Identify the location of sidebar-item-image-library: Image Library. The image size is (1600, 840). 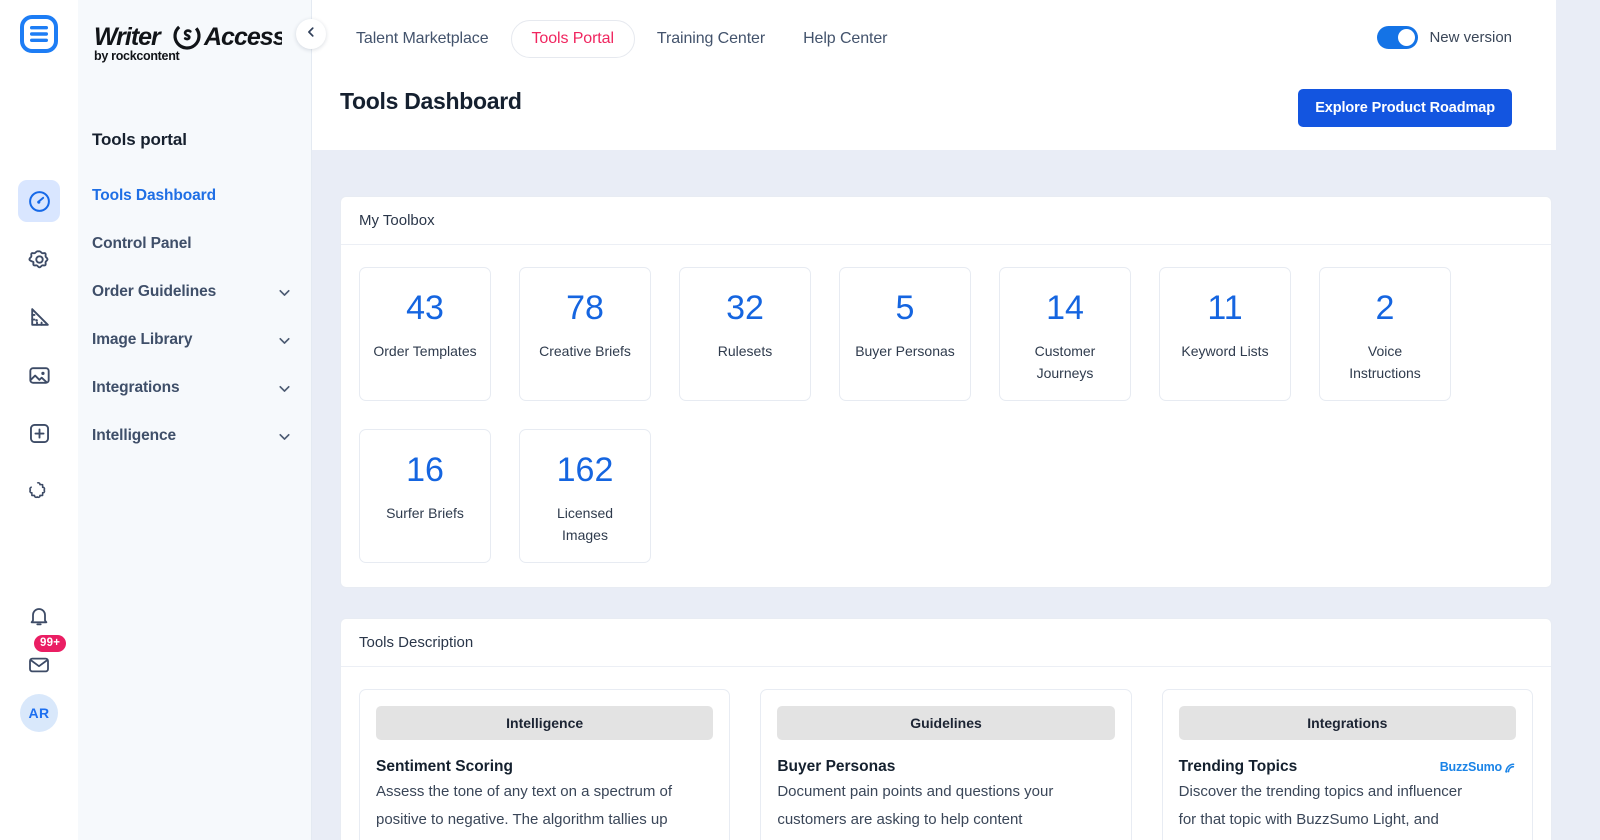
(201, 340).